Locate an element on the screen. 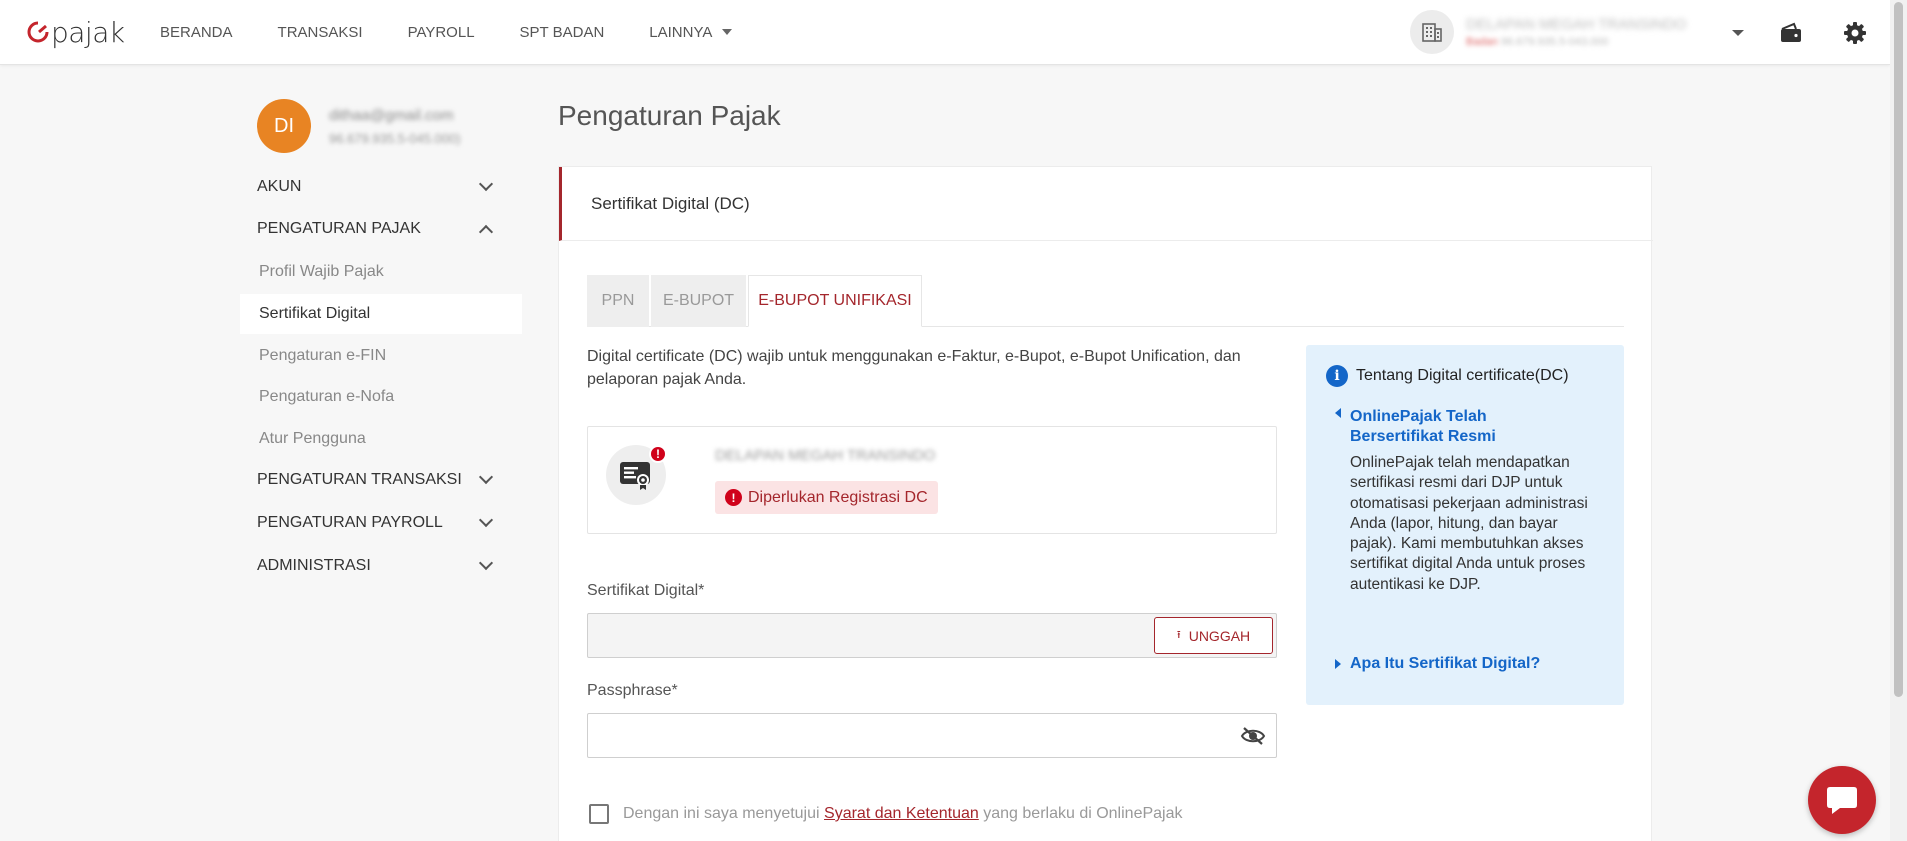  profile-email: dithaa@gmail.com is located at coordinates (391, 115).